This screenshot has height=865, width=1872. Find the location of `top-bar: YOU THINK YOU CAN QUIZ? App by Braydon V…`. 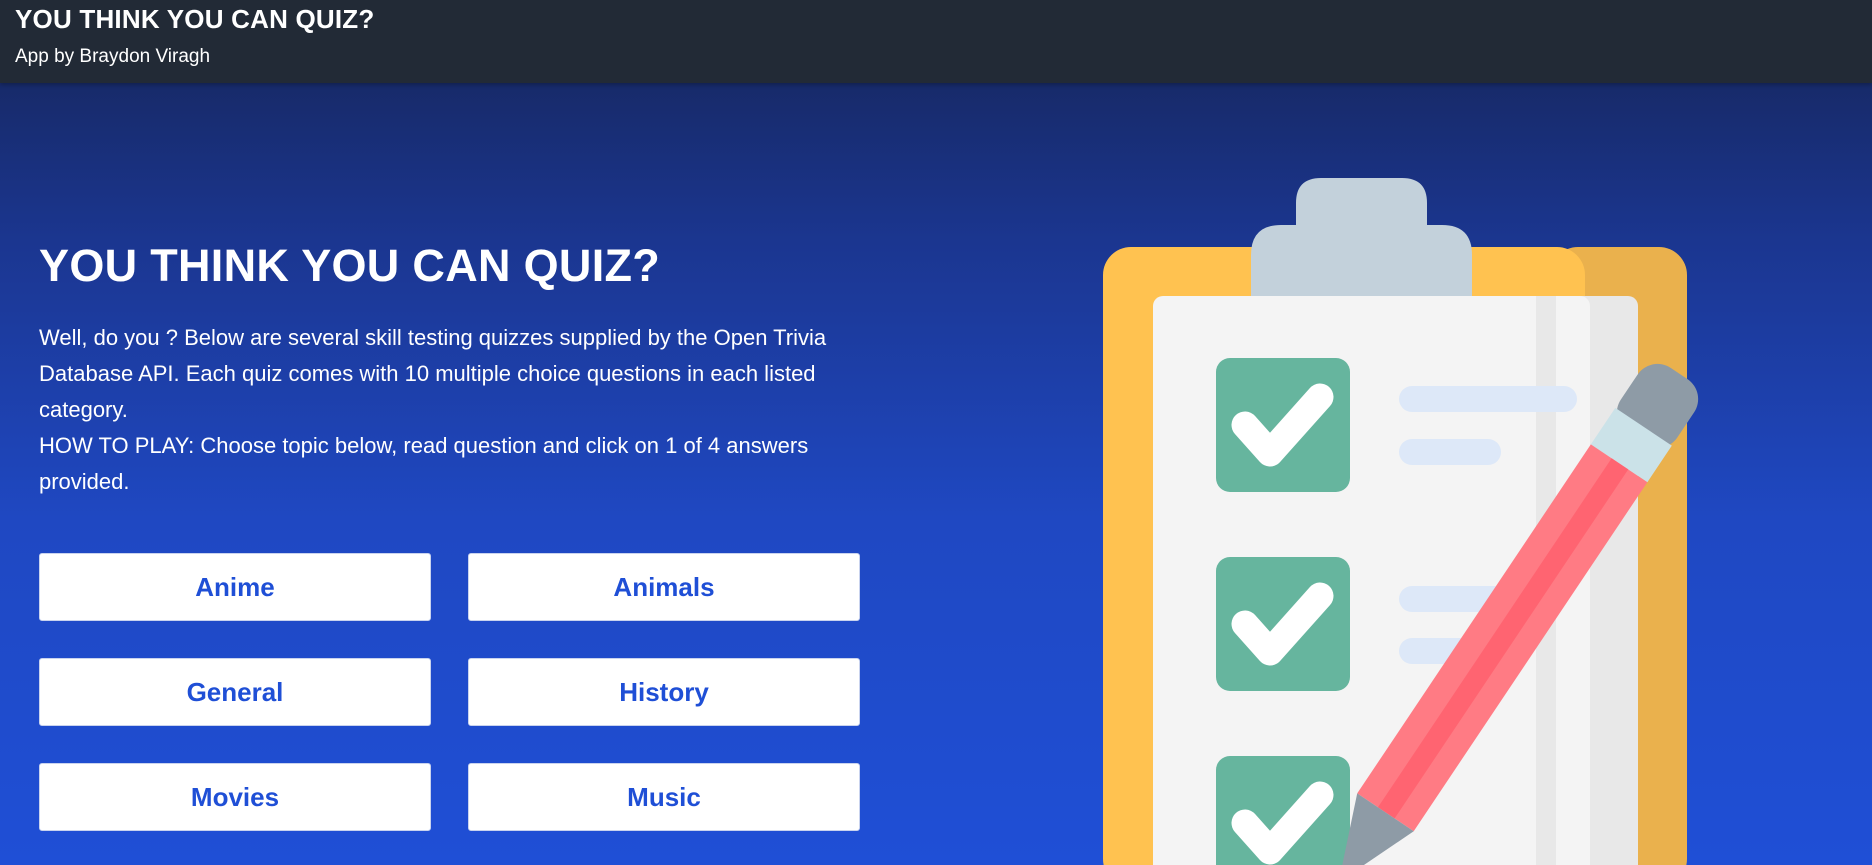

top-bar: YOU THINK YOU CAN QUIZ? App by Braydon V… is located at coordinates (936, 41).